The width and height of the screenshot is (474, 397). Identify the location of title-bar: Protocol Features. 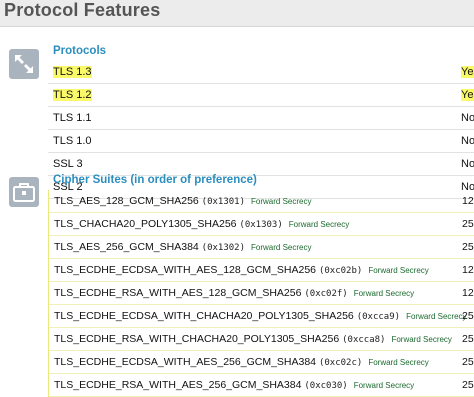
(237, 13).